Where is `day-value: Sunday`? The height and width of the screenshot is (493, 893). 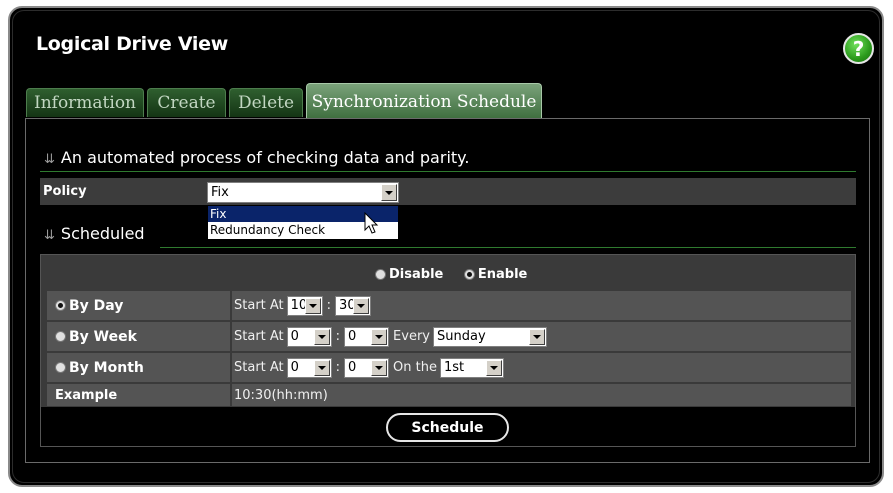
day-value: Sunday is located at coordinates (461, 336).